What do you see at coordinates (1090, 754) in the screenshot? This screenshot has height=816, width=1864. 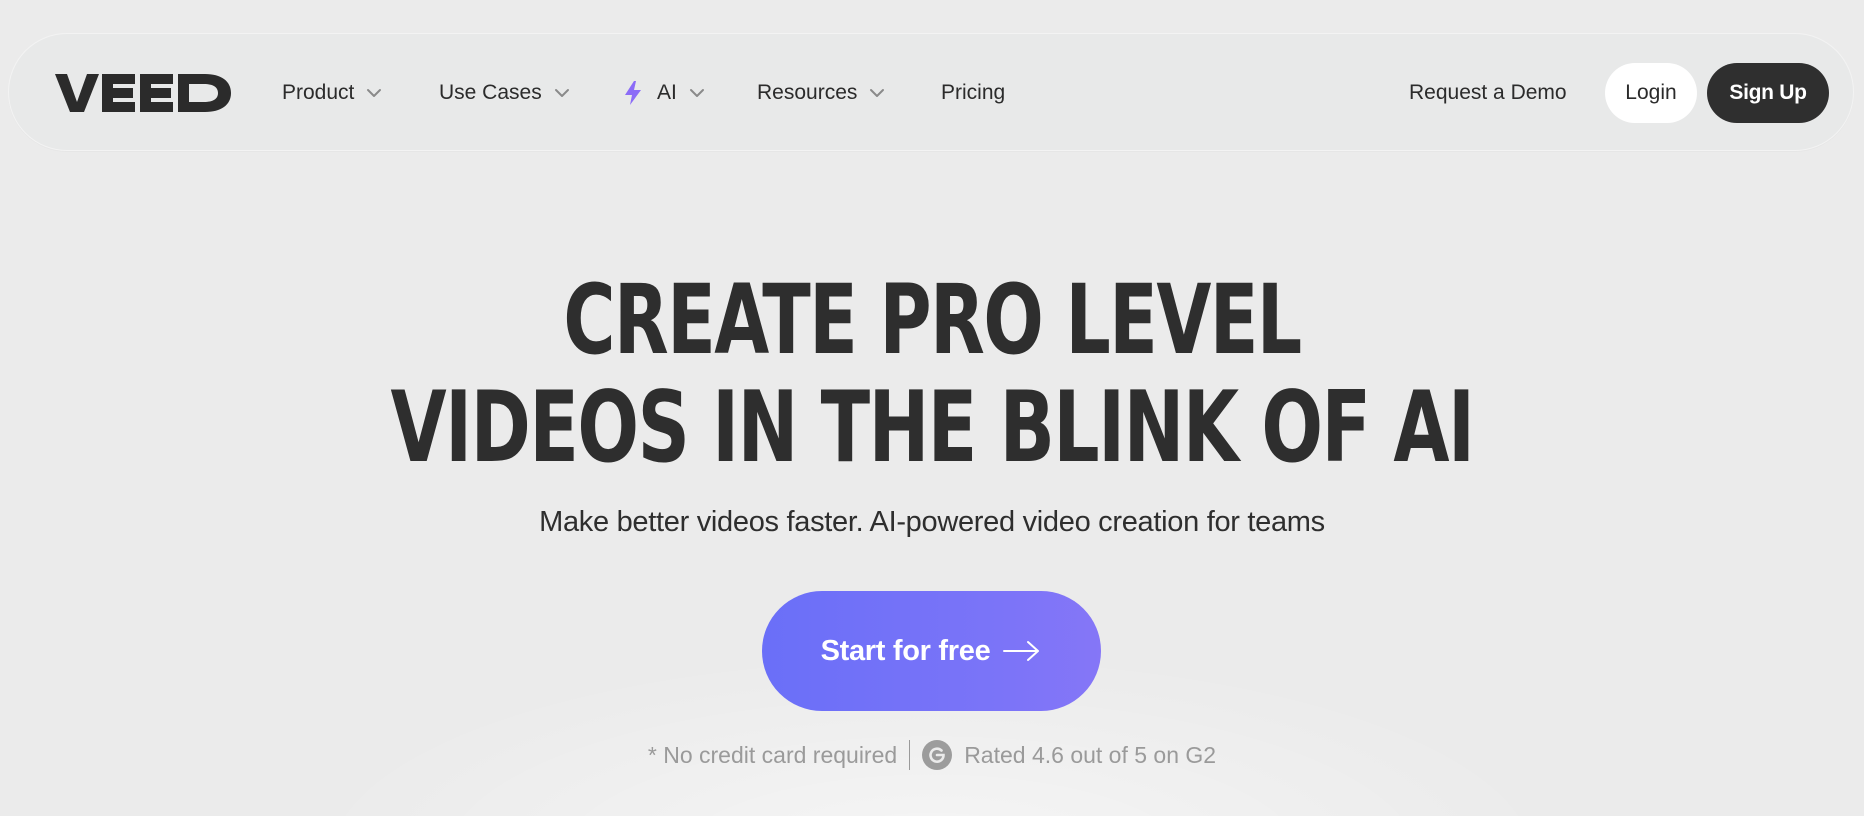 I see `g2-rating-text: Rated 4.6 out of 5 on G2` at bounding box center [1090, 754].